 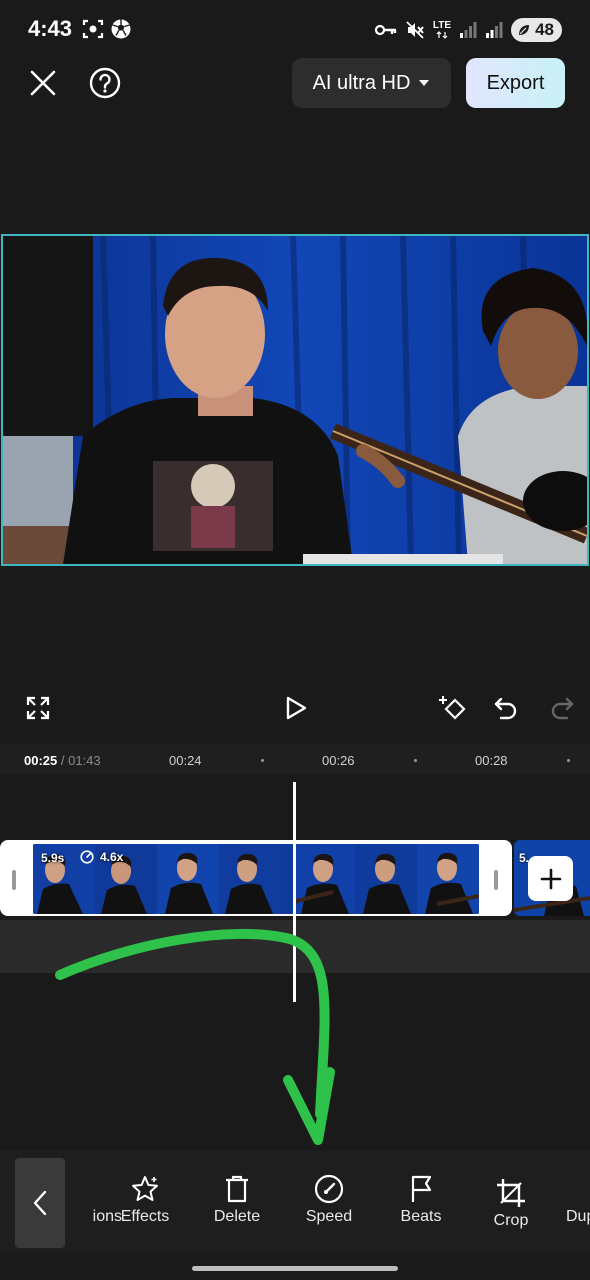 I want to click on fullscreen-icon, so click(x=38, y=708).